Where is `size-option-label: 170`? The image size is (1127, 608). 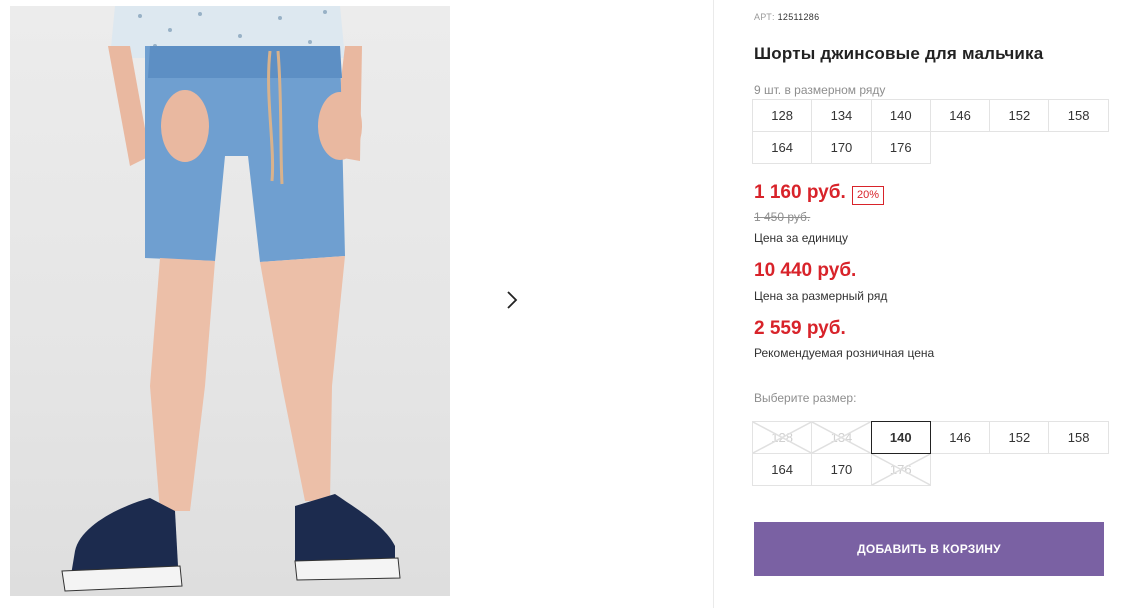
size-option-label: 170 is located at coordinates (841, 469).